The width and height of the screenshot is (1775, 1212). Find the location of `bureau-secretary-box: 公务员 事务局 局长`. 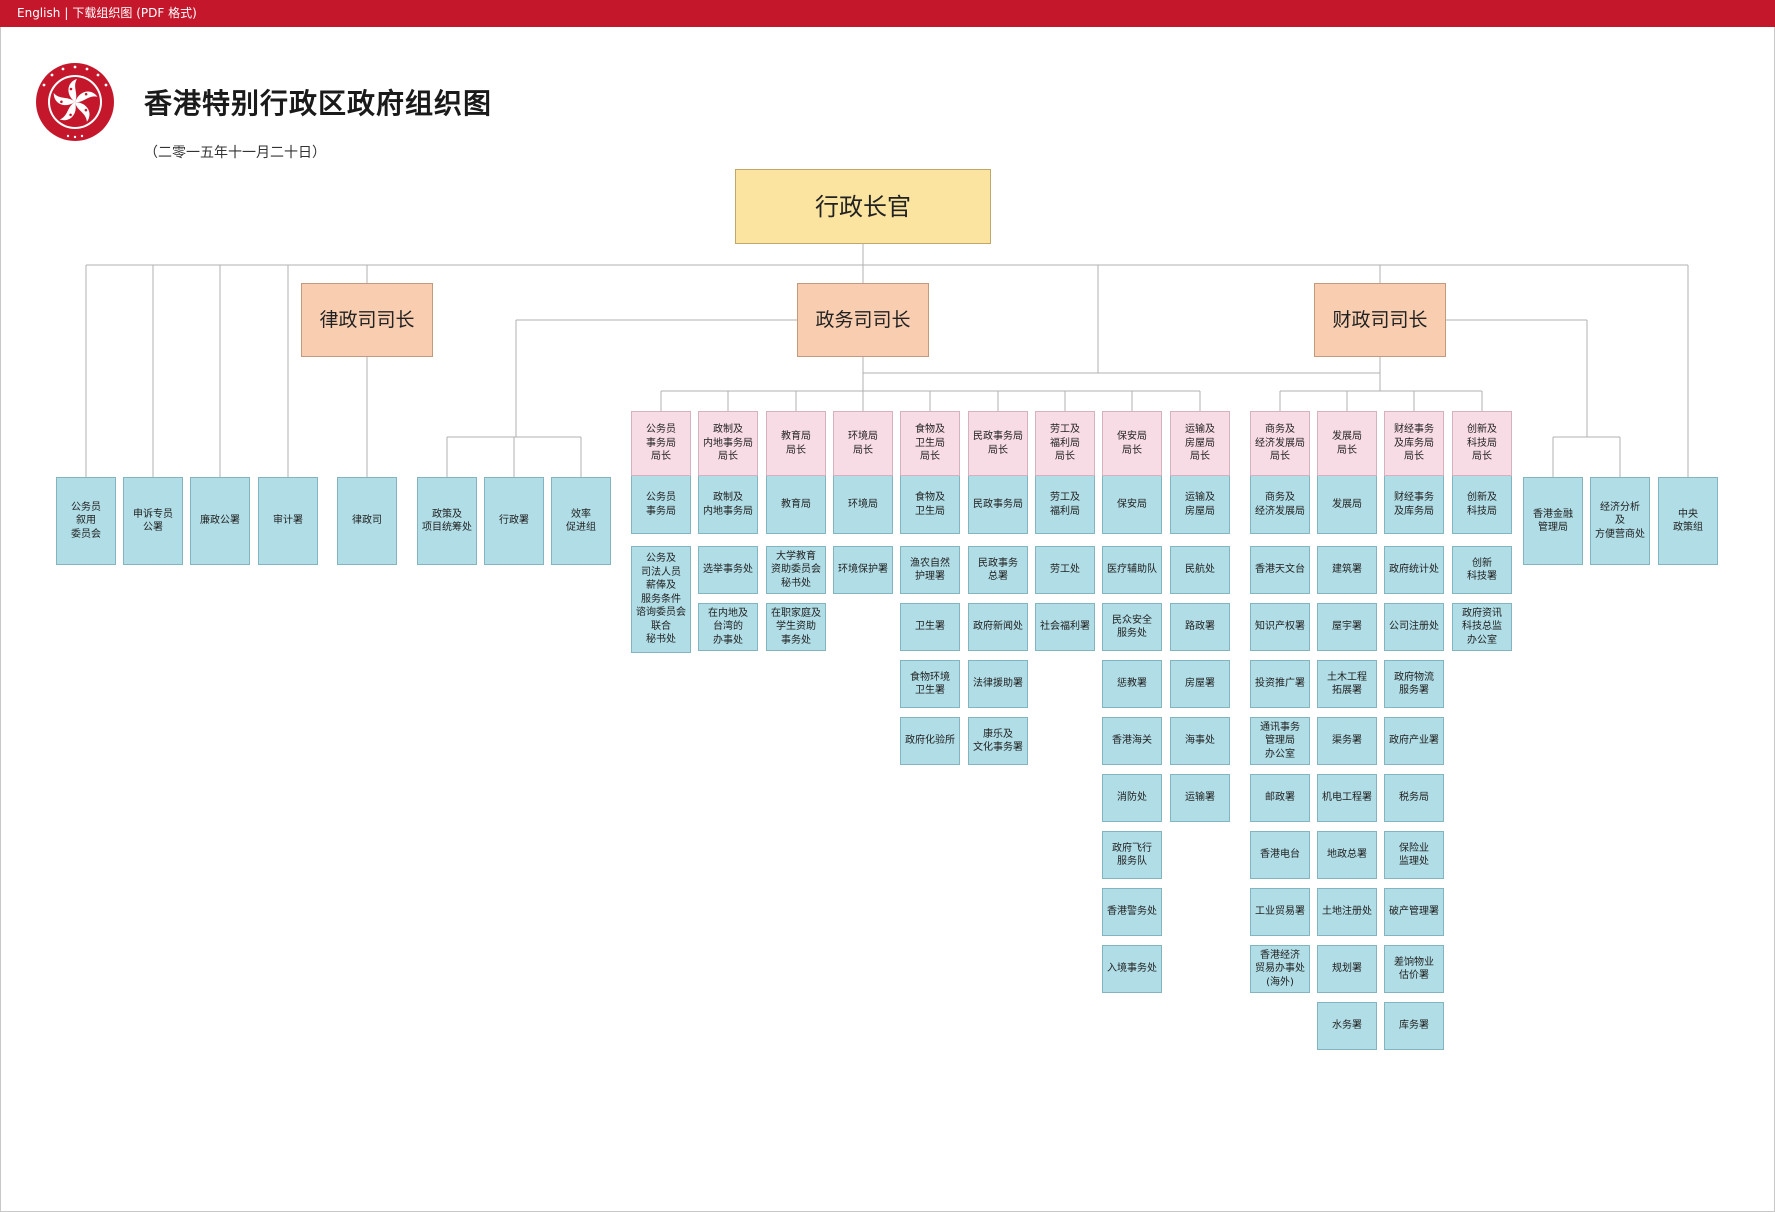

bureau-secretary-box: 公务员 事务局 局长 is located at coordinates (661, 443).